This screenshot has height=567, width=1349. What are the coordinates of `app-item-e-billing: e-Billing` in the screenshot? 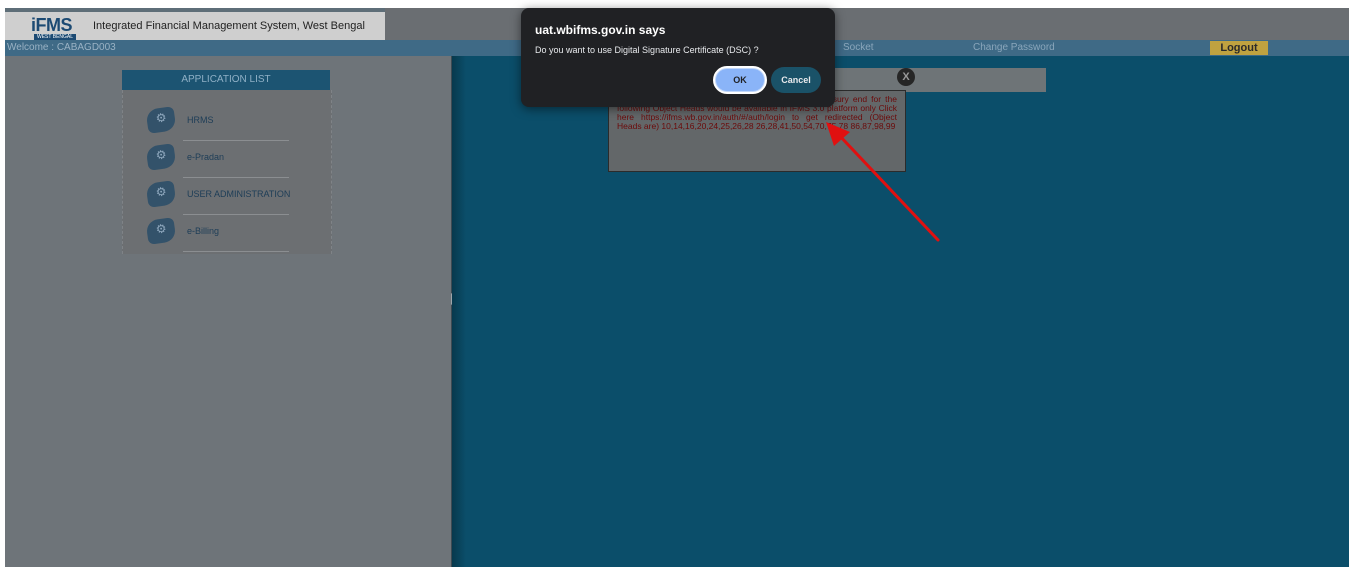 It's located at (231, 234).